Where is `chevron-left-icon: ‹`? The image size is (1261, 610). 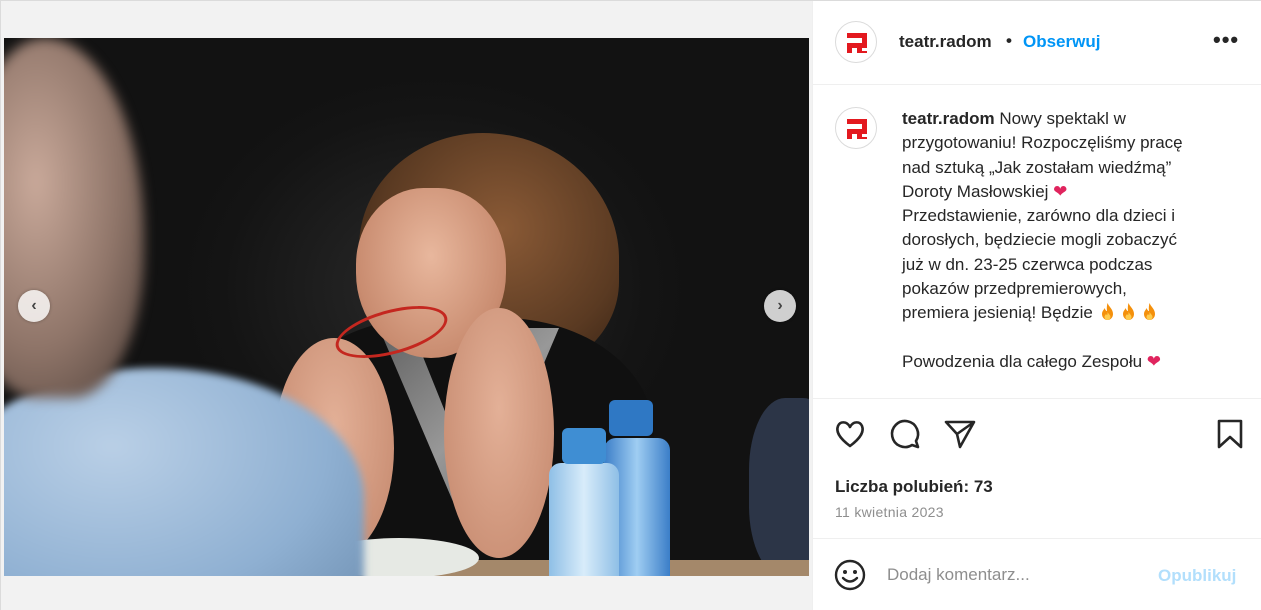
chevron-left-icon: ‹ is located at coordinates (34, 305).